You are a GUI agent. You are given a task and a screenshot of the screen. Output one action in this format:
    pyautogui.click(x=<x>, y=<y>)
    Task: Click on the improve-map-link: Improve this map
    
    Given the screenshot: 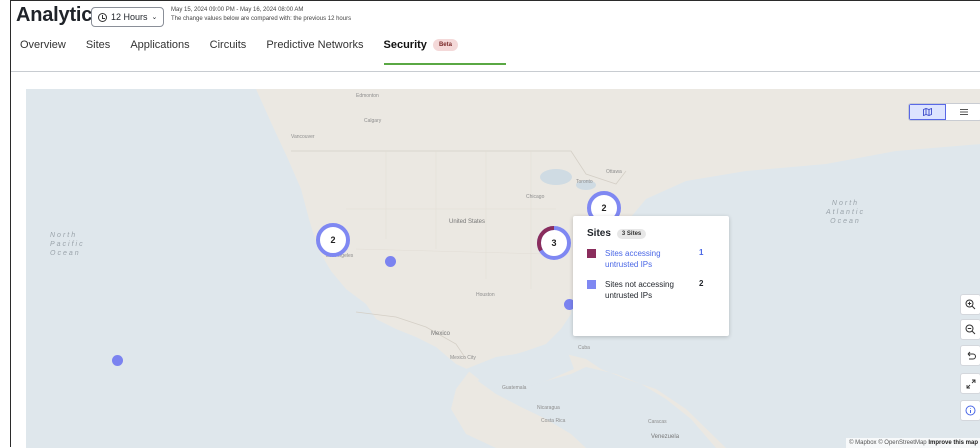 What is the action you would take?
    pyautogui.click(x=953, y=443)
    